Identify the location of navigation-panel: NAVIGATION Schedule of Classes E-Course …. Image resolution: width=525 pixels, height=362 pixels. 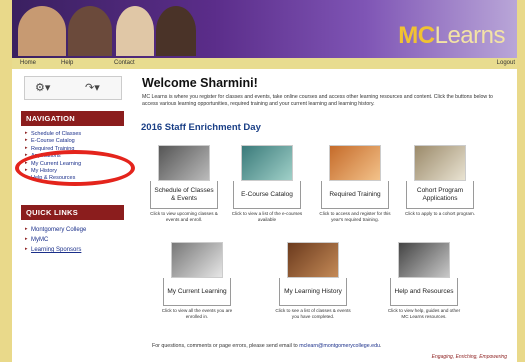
(72, 146).